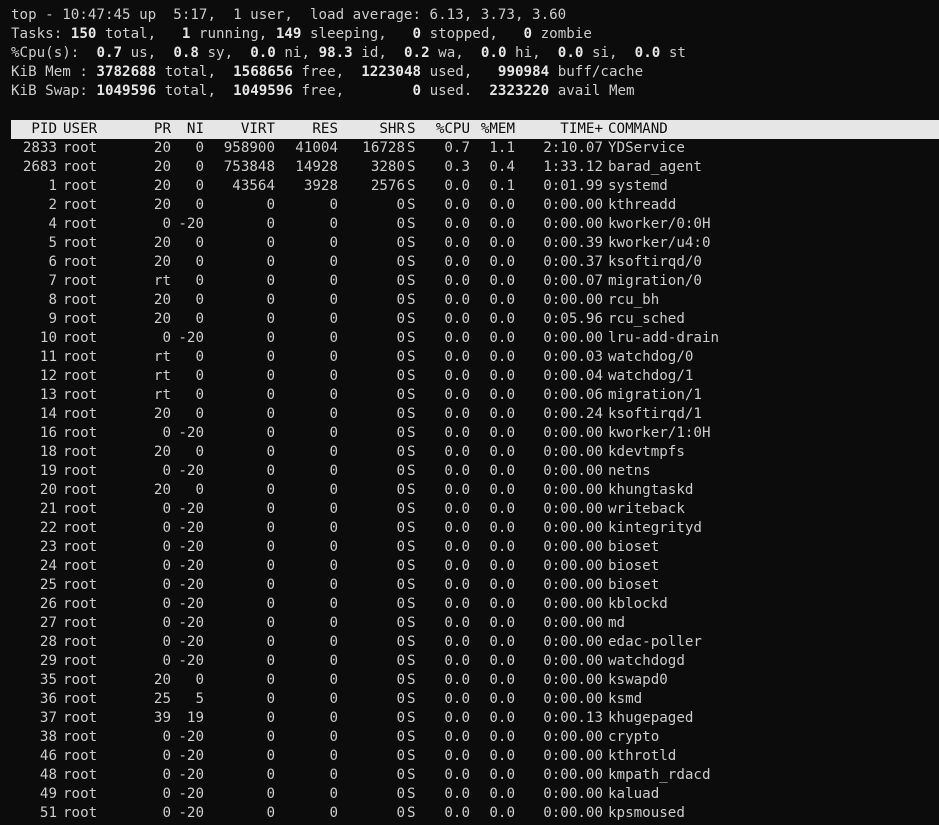  Describe the element at coordinates (475, 699) in the screenshot. I see `table-row: 36 root 25 5 0 0 0 S 0.0 0.0 0:00.00 ksmd` at that location.